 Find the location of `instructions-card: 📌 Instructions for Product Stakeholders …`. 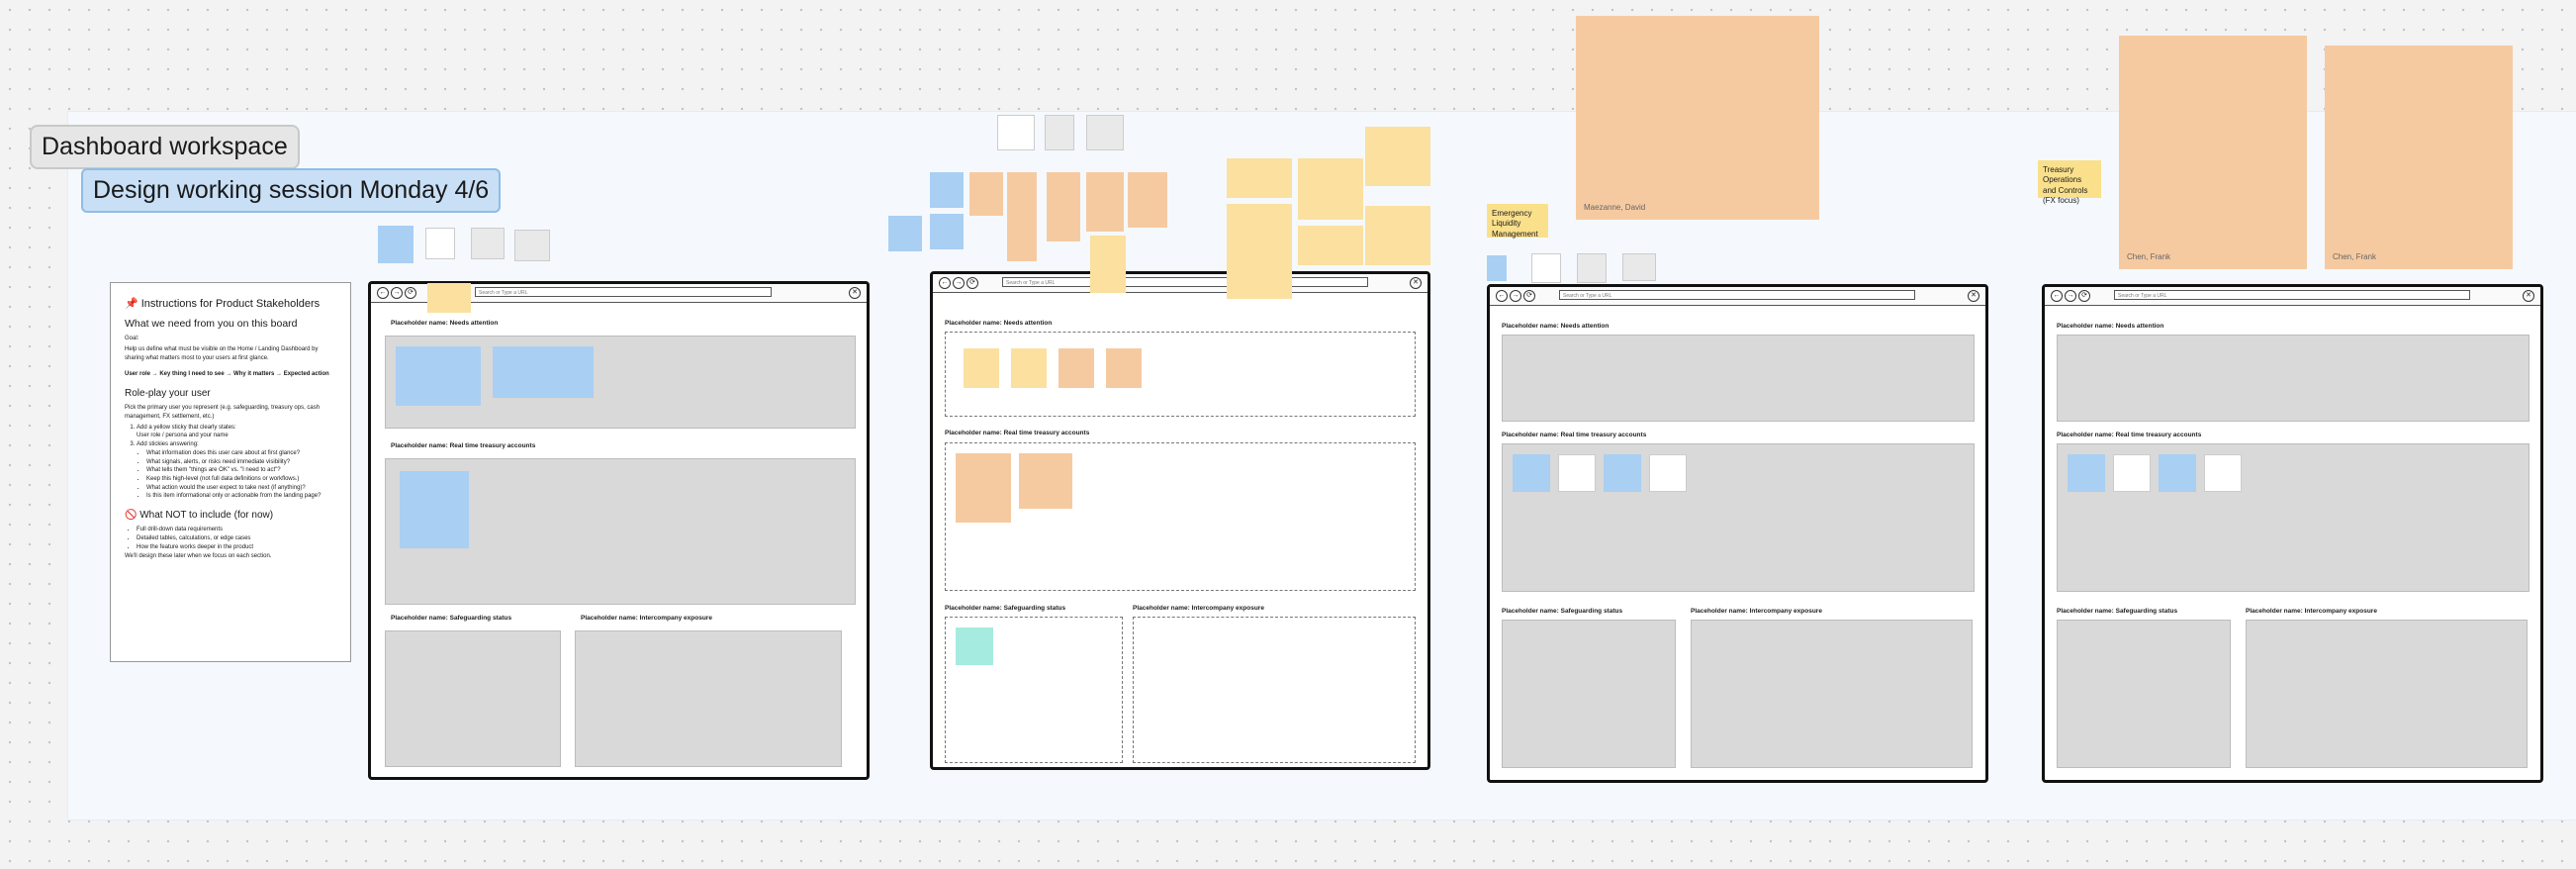

instructions-card: 📌 Instructions for Product Stakeholders … is located at coordinates (231, 472).